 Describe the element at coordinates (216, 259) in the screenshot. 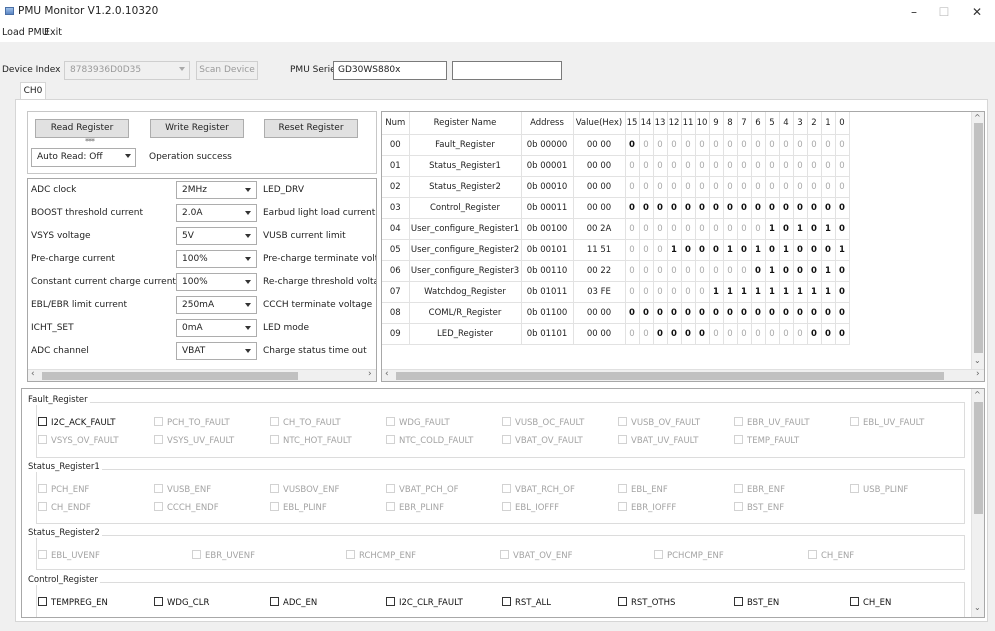

I see `param-combo: 100%` at that location.